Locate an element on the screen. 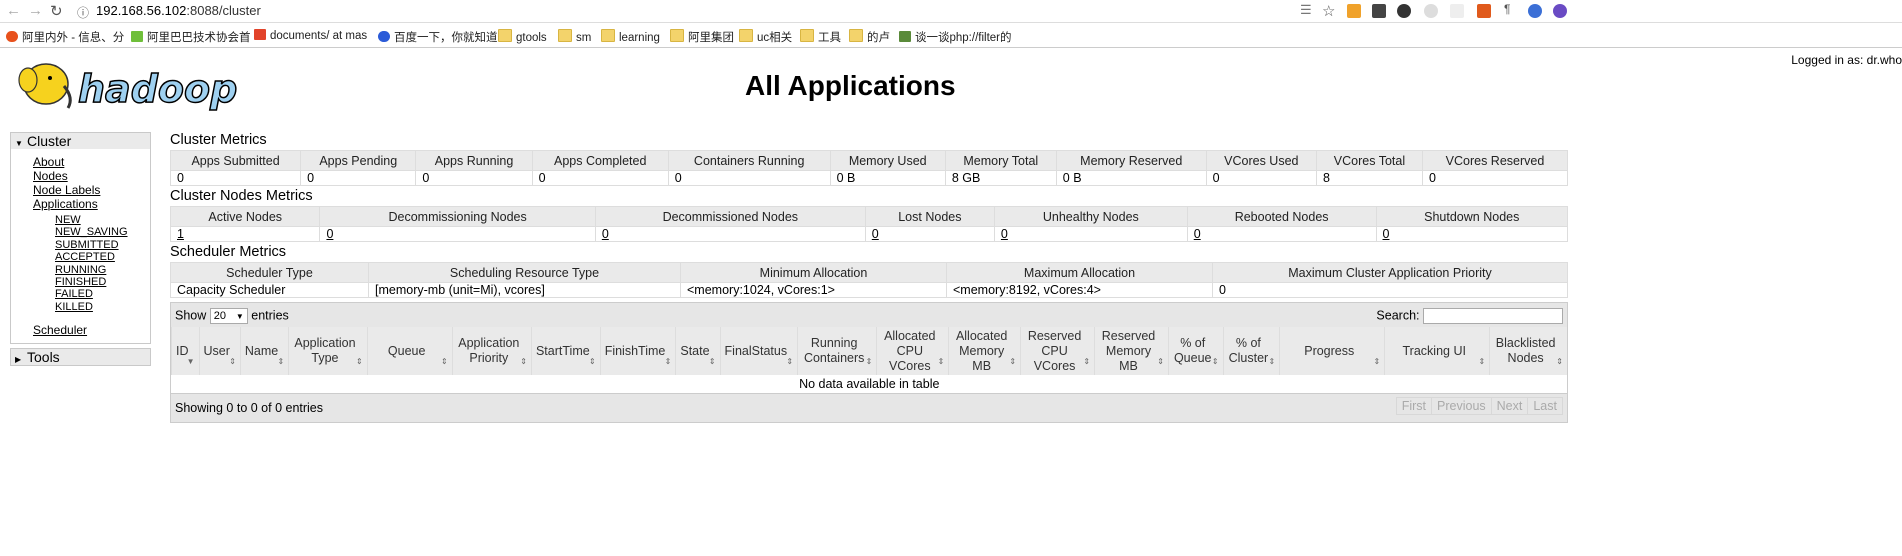  col-state: State ⇕ is located at coordinates (698, 351).